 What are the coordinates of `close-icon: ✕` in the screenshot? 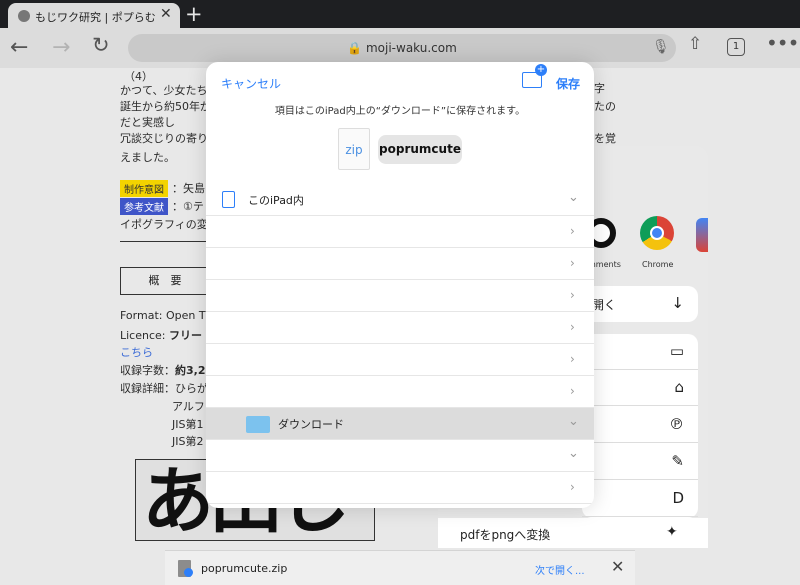 It's located at (617, 566).